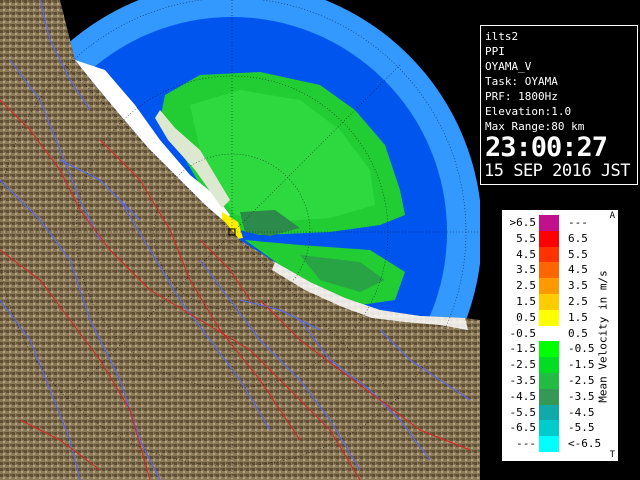  Describe the element at coordinates (557, 171) in the screenshot. I see `observation-date: 15 SEP 2016 JST` at that location.